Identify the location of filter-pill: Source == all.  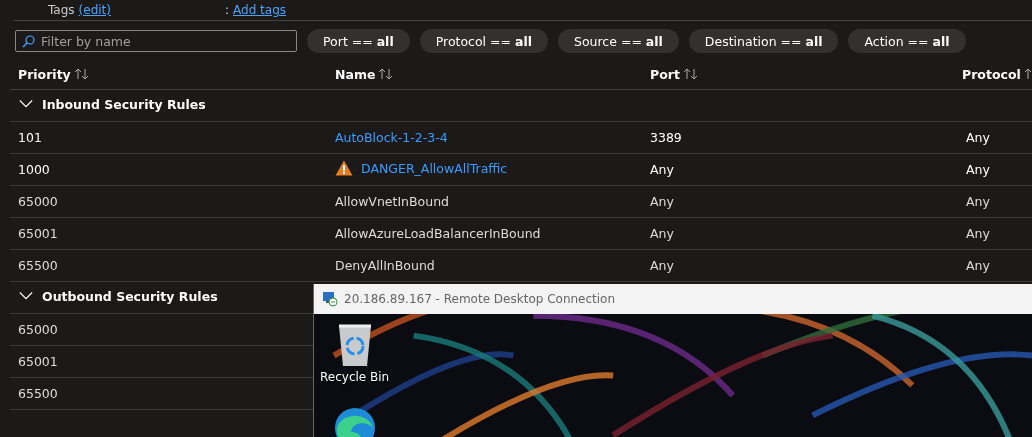
(618, 41).